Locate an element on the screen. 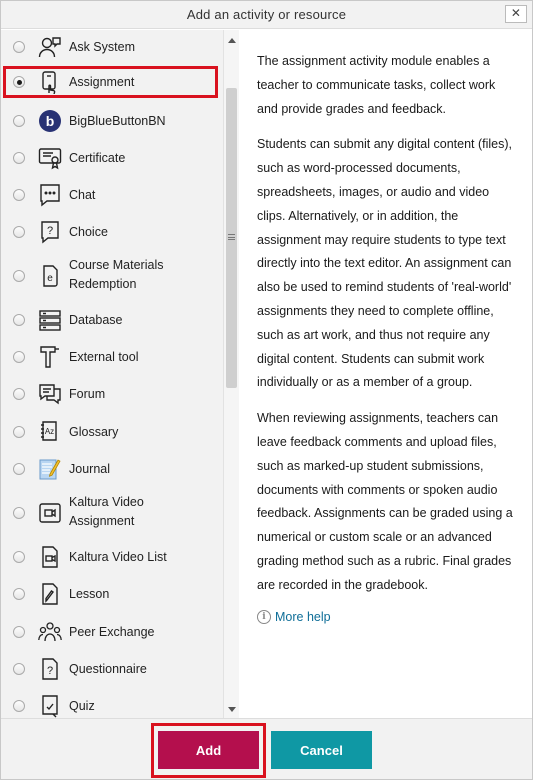 The image size is (533, 780). kaltura-video-icon is located at coordinates (50, 513).